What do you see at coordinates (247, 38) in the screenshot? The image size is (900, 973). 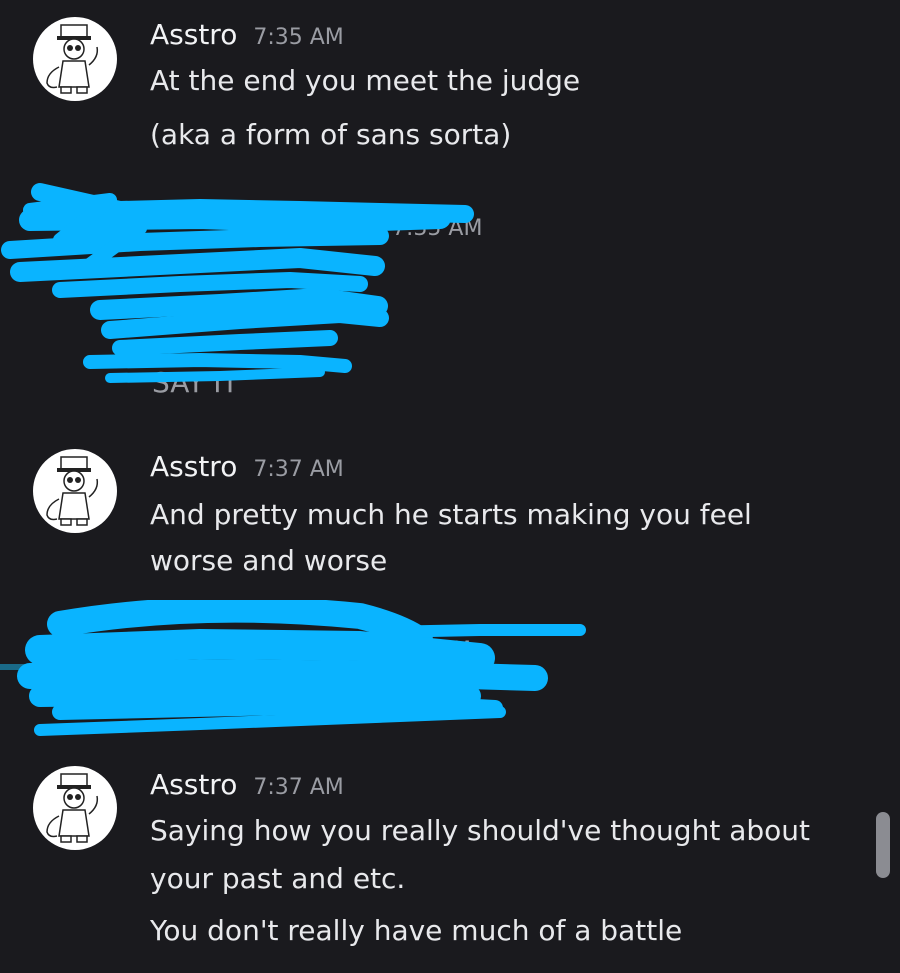 I see `message-header: Asstro 7:35 AM` at bounding box center [247, 38].